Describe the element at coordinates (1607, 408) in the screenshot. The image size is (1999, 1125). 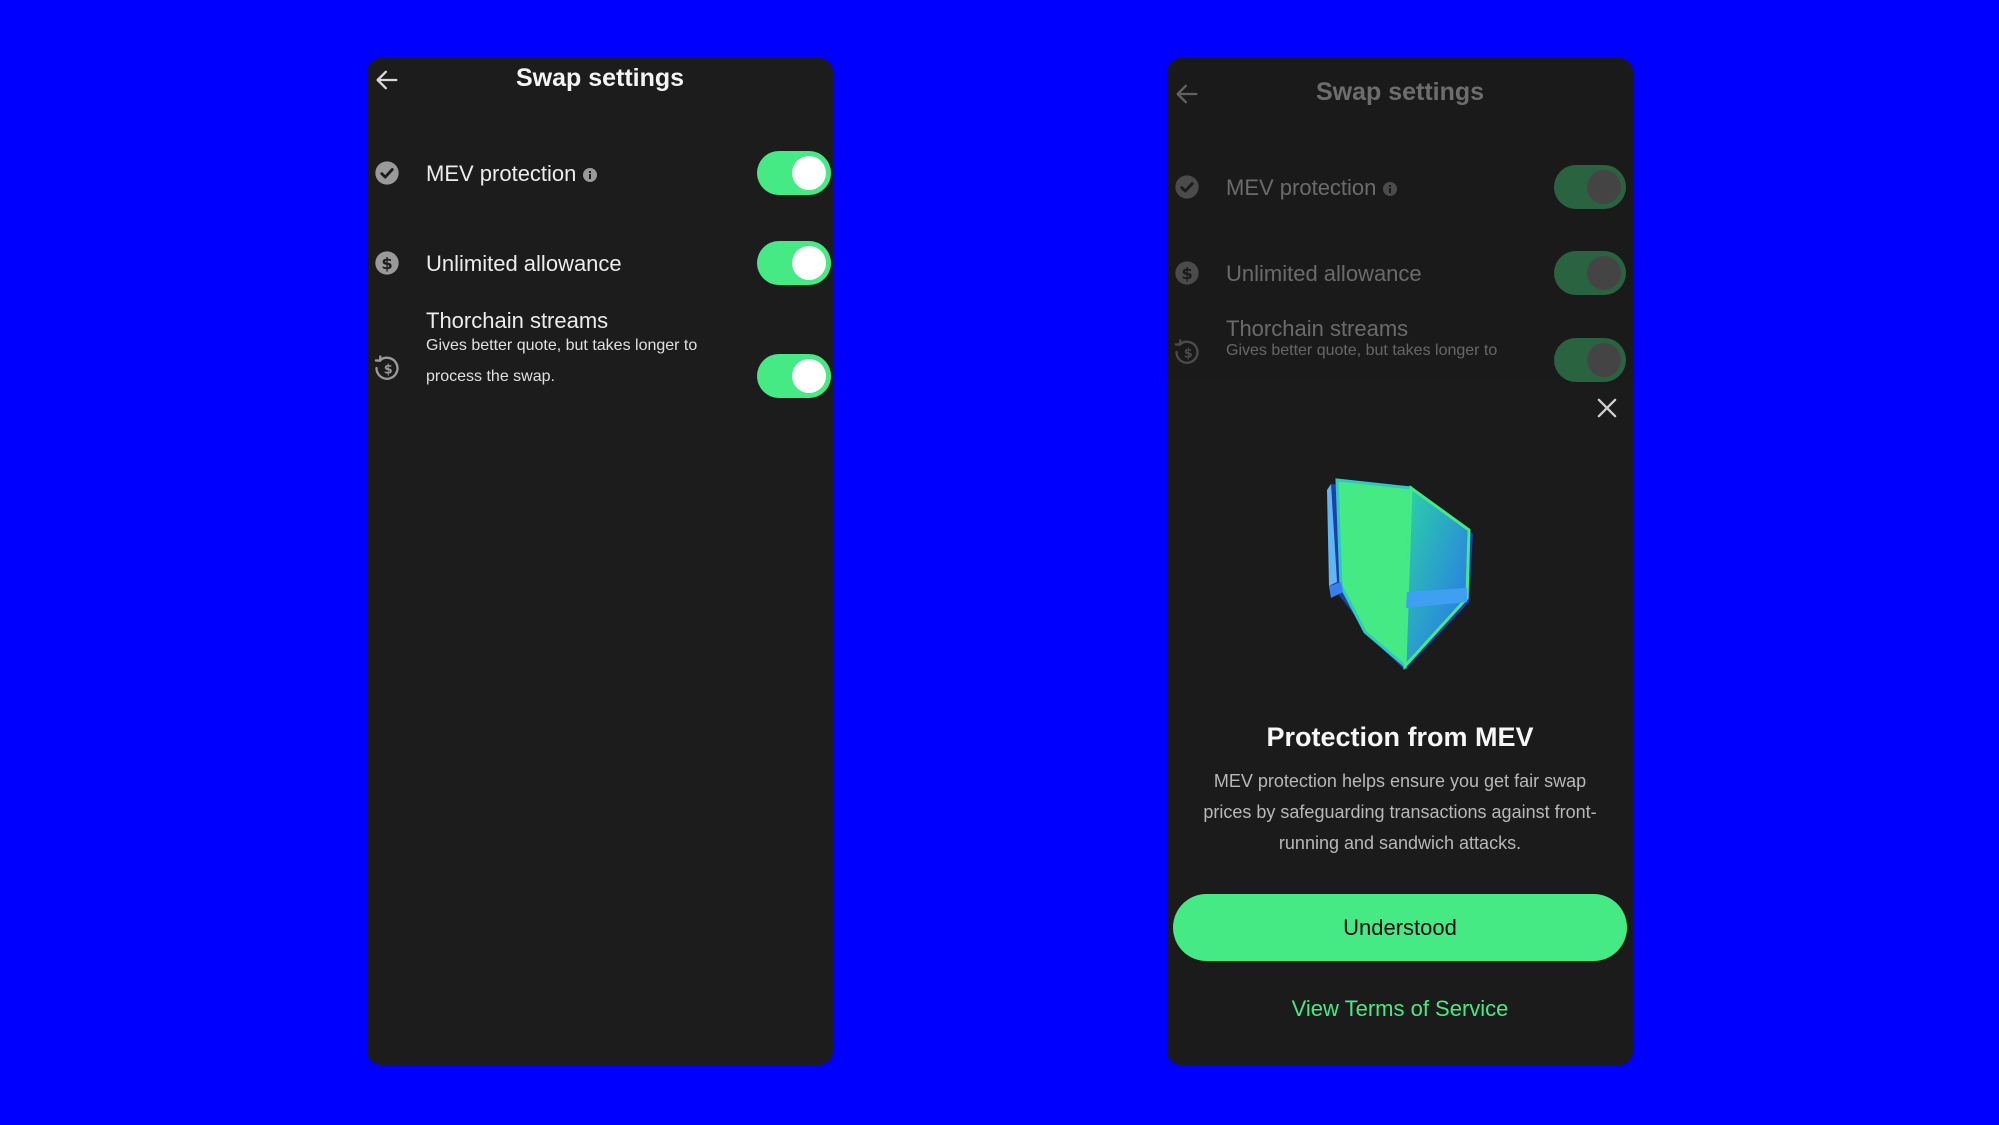
I see `close-icon` at that location.